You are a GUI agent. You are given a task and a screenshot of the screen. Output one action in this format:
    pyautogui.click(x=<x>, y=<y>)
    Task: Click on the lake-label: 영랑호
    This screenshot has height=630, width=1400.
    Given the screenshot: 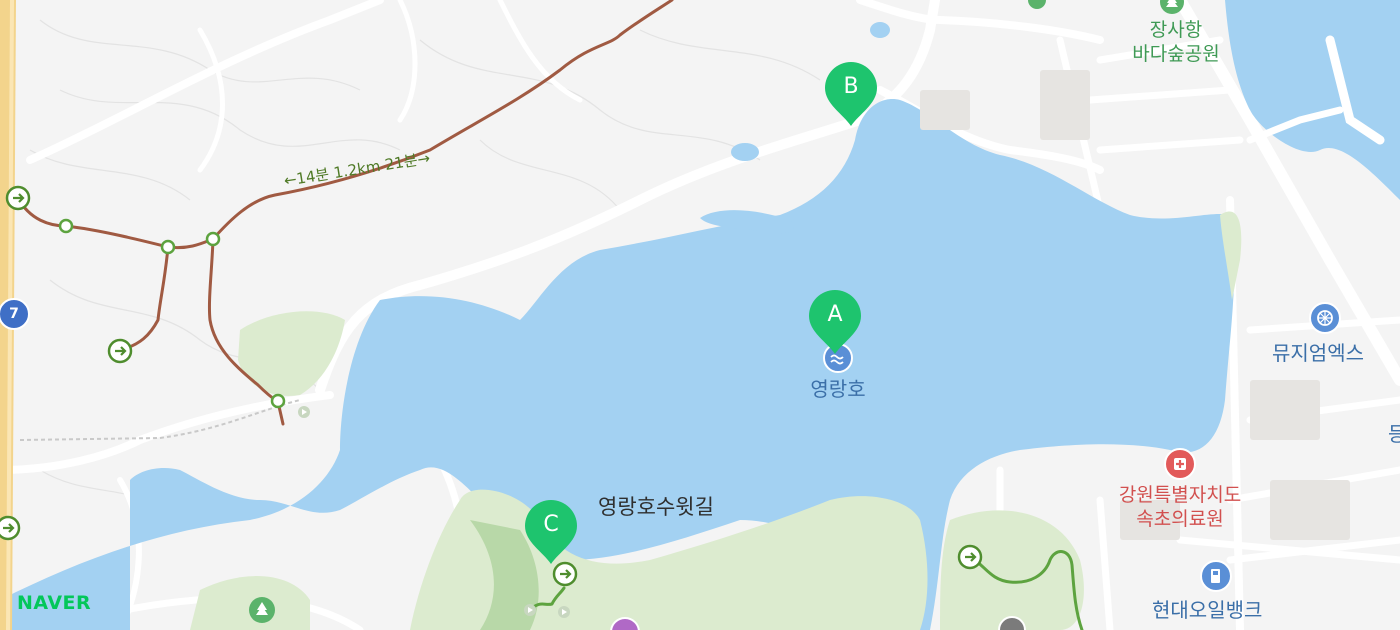 What is the action you would take?
    pyautogui.click(x=838, y=387)
    